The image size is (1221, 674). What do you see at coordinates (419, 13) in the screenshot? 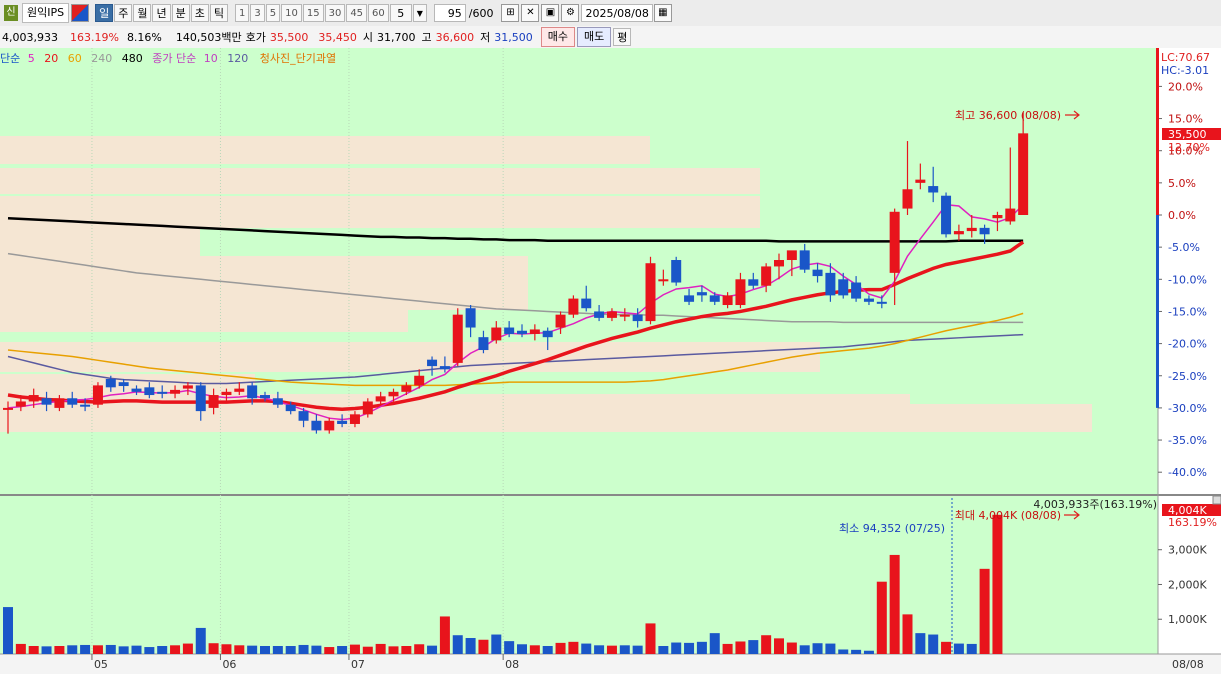
I see `dropdown-arrow-icon: ▼` at bounding box center [419, 13].